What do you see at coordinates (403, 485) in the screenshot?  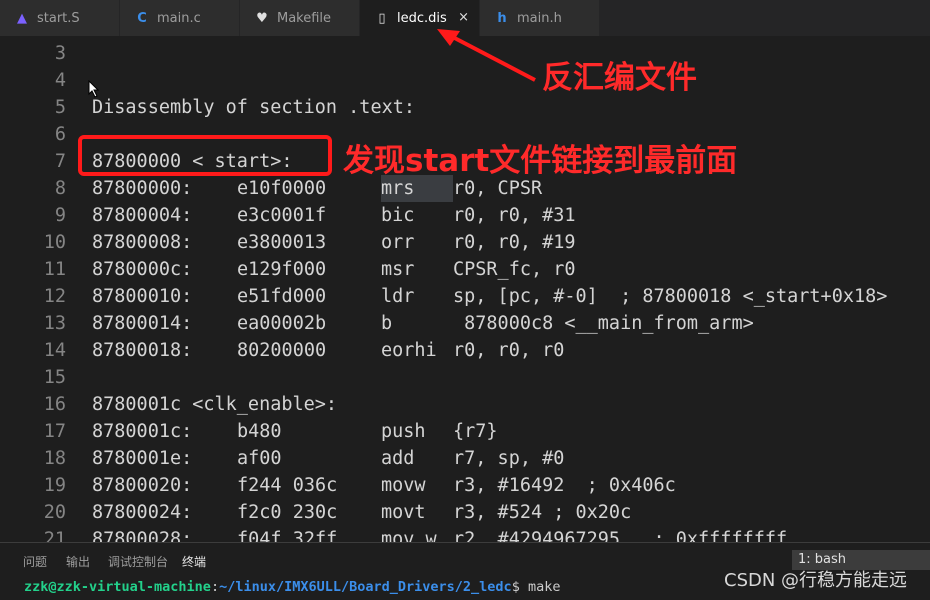 I see `code-opcode: movw` at bounding box center [403, 485].